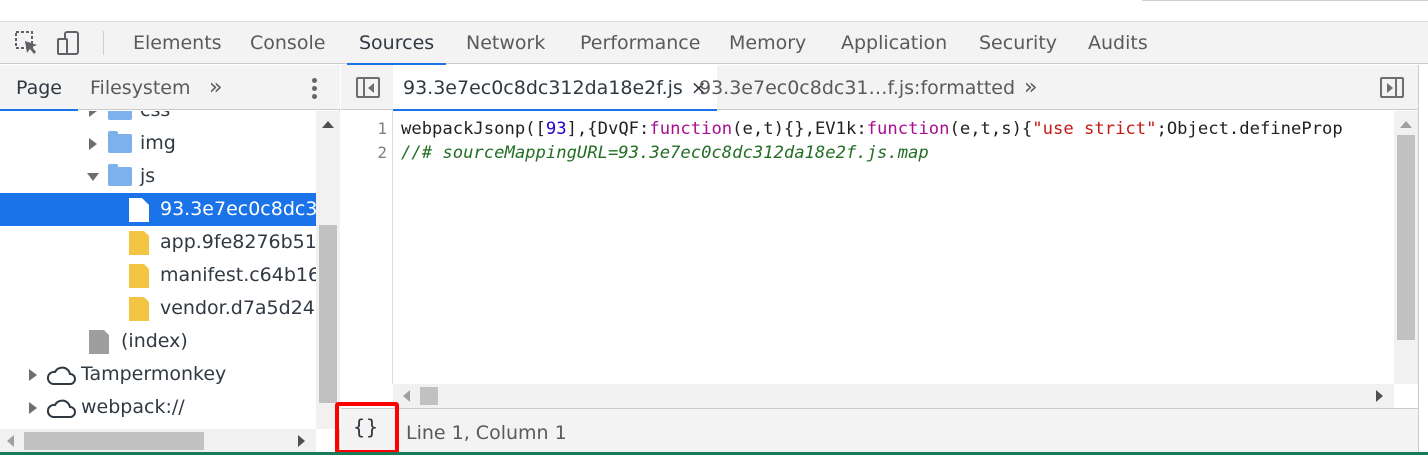 The image size is (1428, 455). I want to click on tab-filesystem: Filesystem, so click(140, 87).